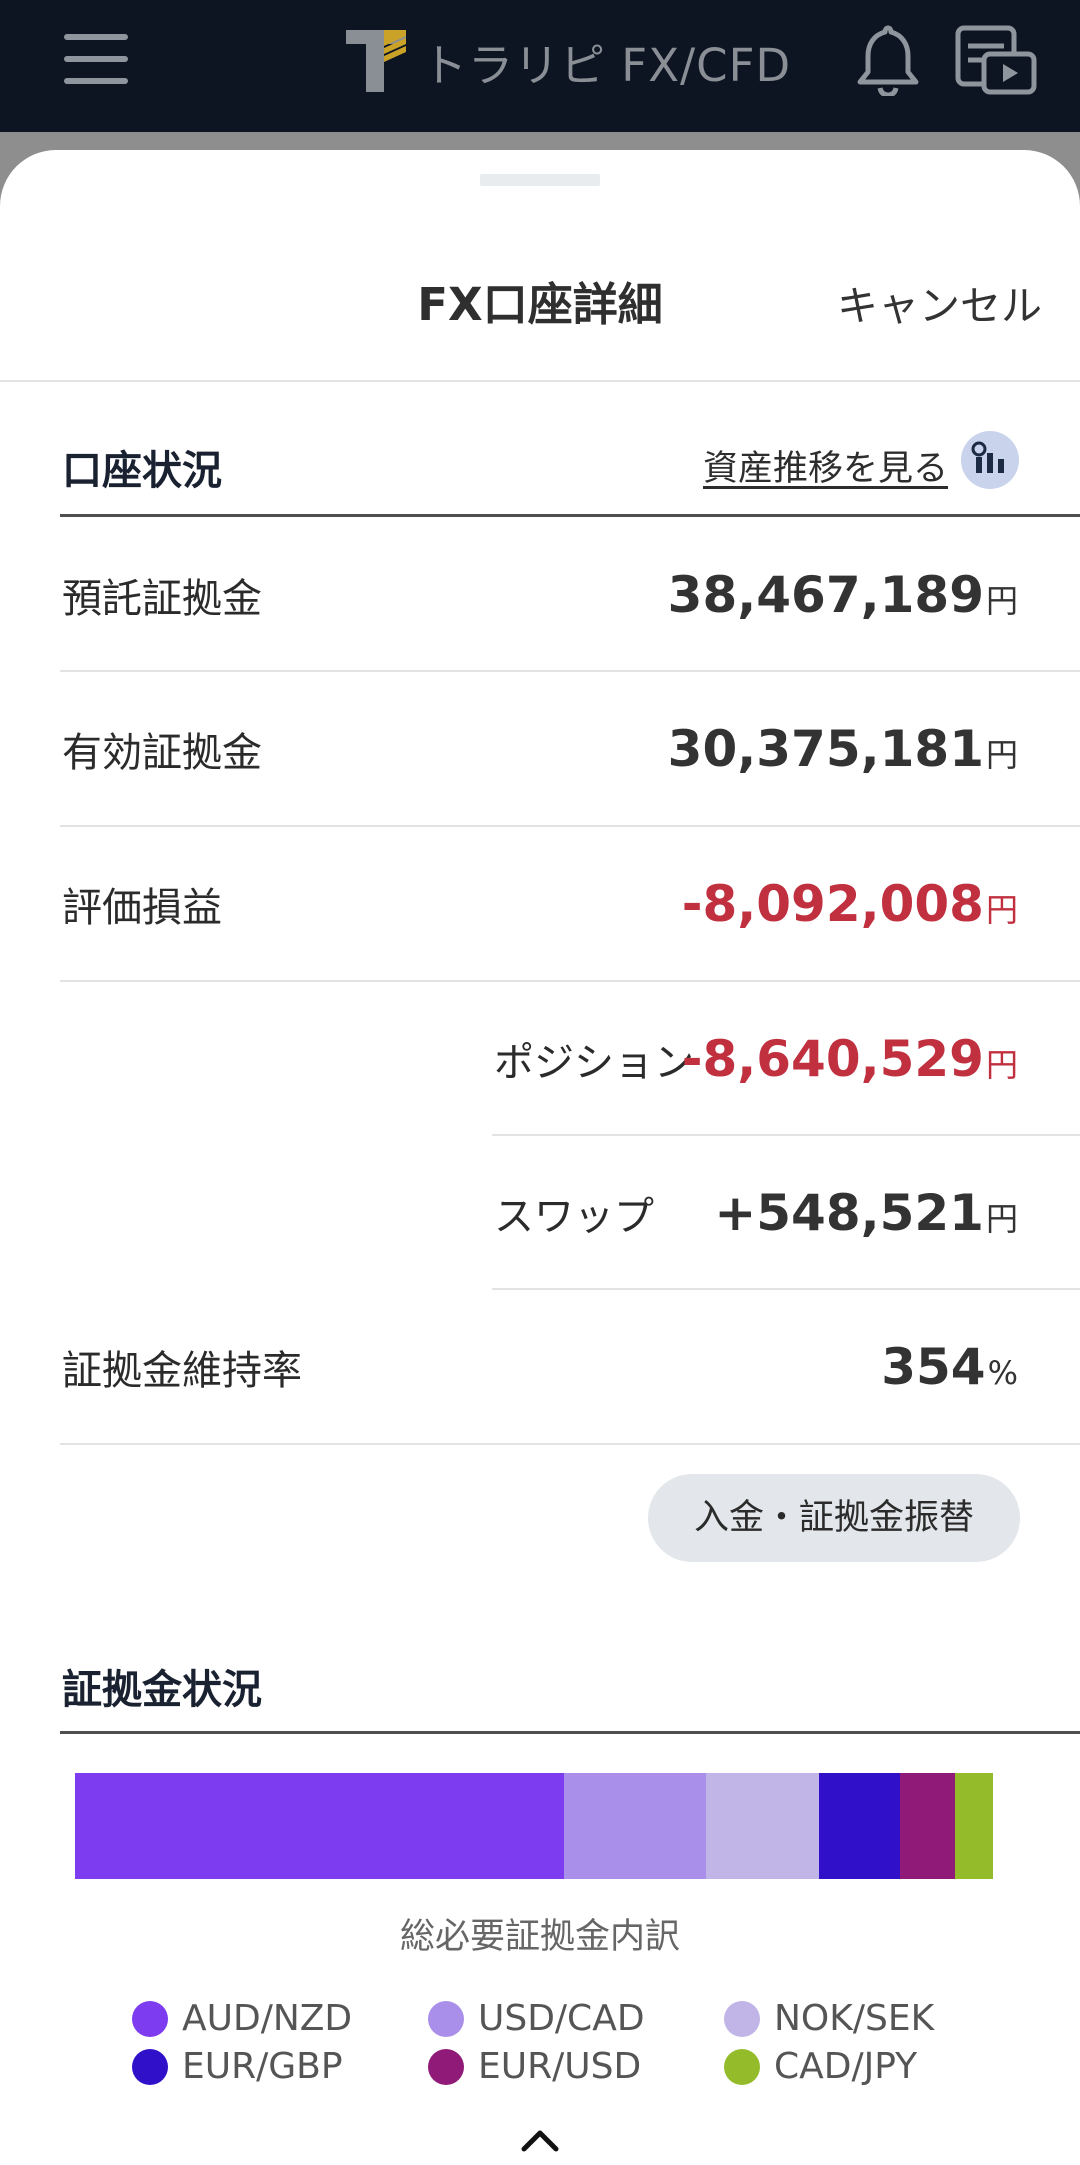  What do you see at coordinates (849, 1059) in the screenshot?
I see `row-value: -8,640,529円` at bounding box center [849, 1059].